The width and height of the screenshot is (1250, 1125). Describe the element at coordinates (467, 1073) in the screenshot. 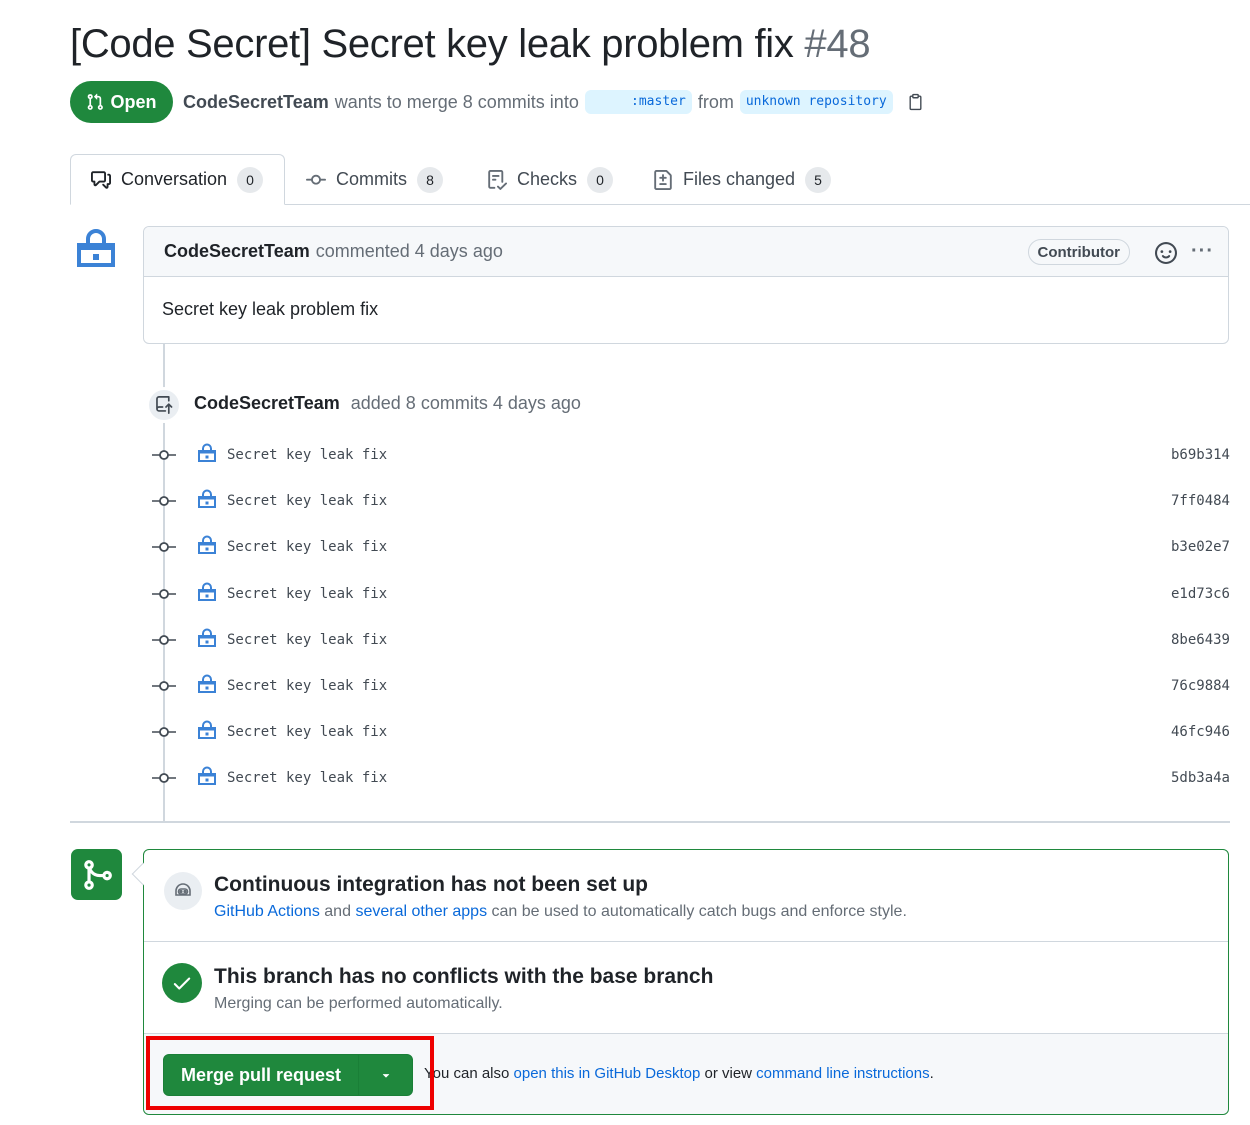

I see `hint-pre-text: You can also` at that location.